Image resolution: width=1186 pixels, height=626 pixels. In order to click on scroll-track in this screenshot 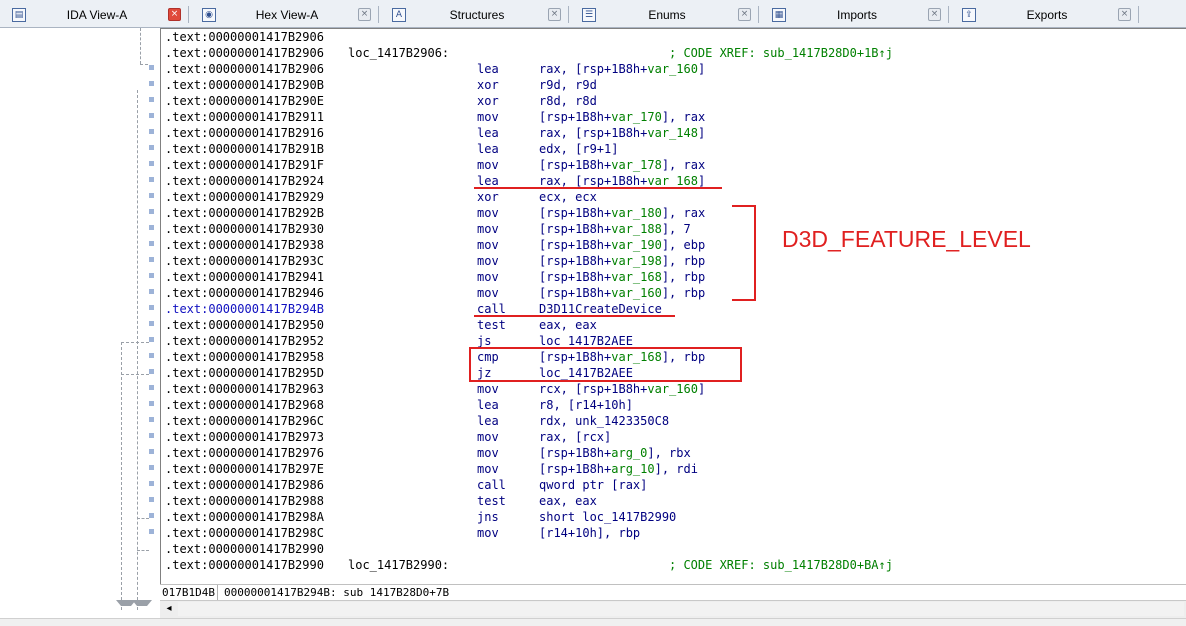, I will do `click(681, 609)`.